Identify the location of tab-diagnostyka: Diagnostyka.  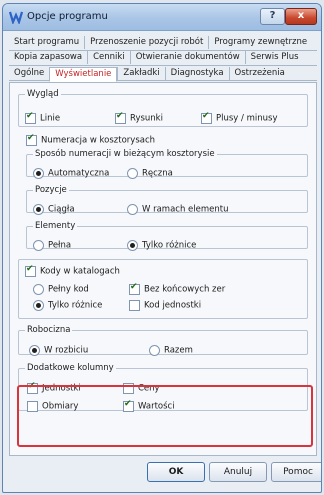
(196, 73).